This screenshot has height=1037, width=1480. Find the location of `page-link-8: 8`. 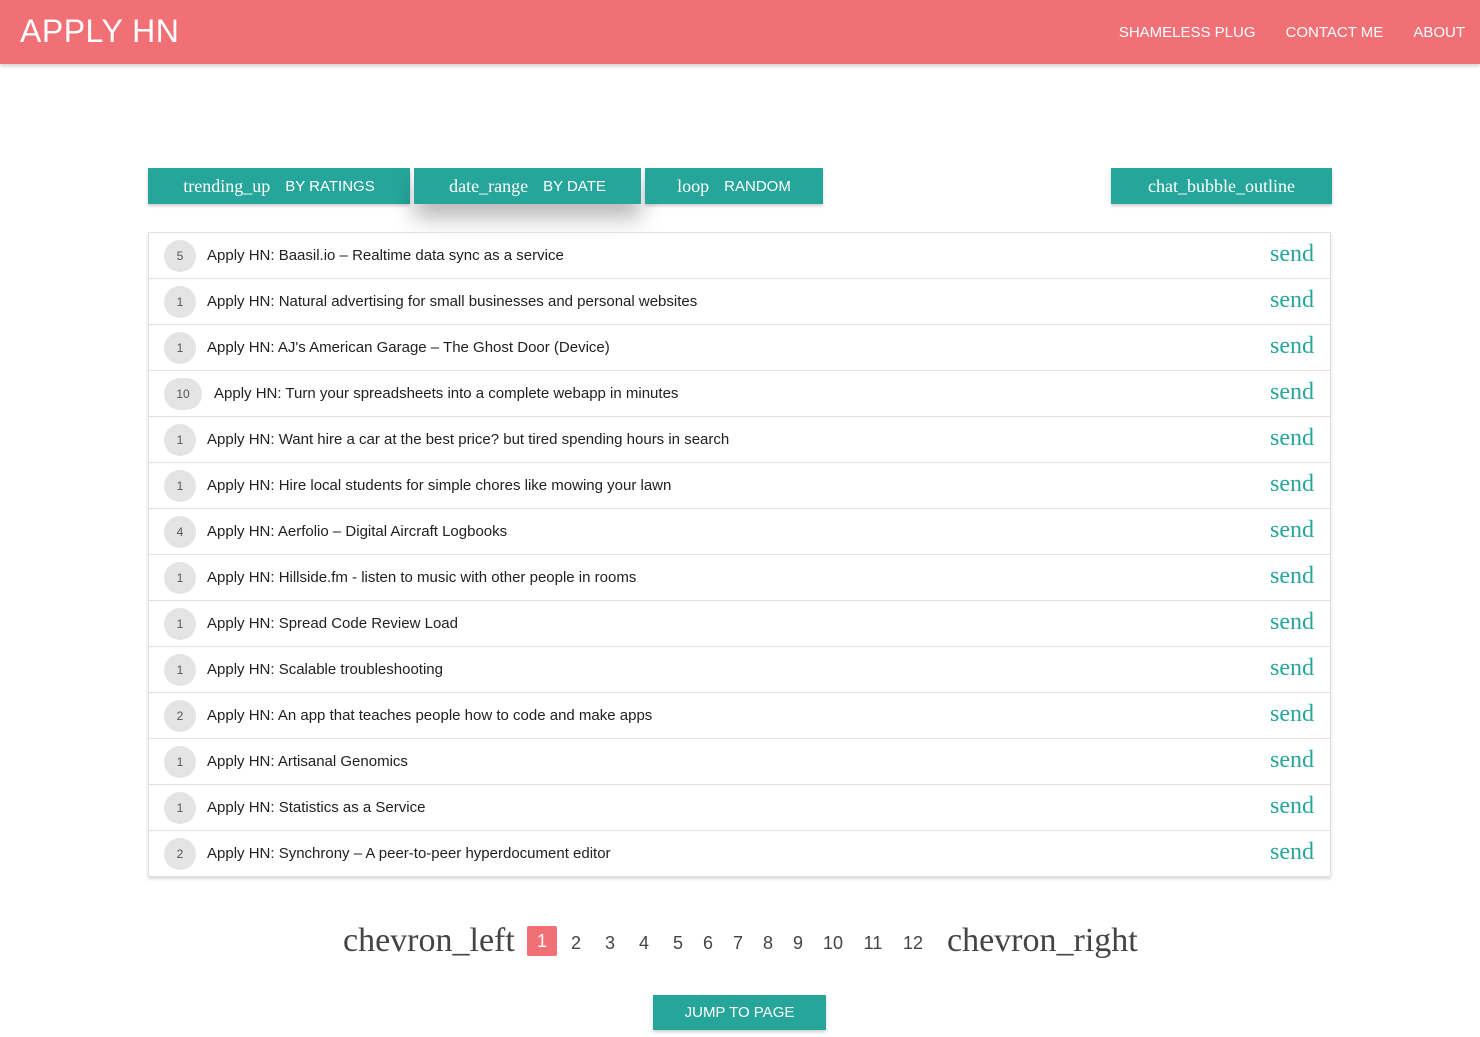

page-link-8: 8 is located at coordinates (768, 943).